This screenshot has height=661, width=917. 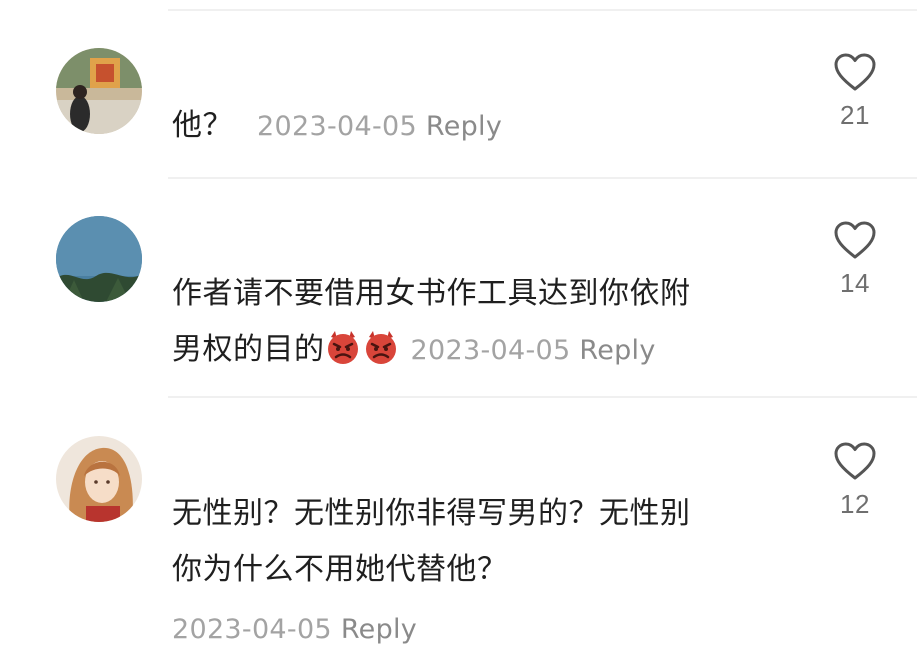 I want to click on comment-text-line1: 作者请不要借用女书作工具达到你依附, so click(x=431, y=293).